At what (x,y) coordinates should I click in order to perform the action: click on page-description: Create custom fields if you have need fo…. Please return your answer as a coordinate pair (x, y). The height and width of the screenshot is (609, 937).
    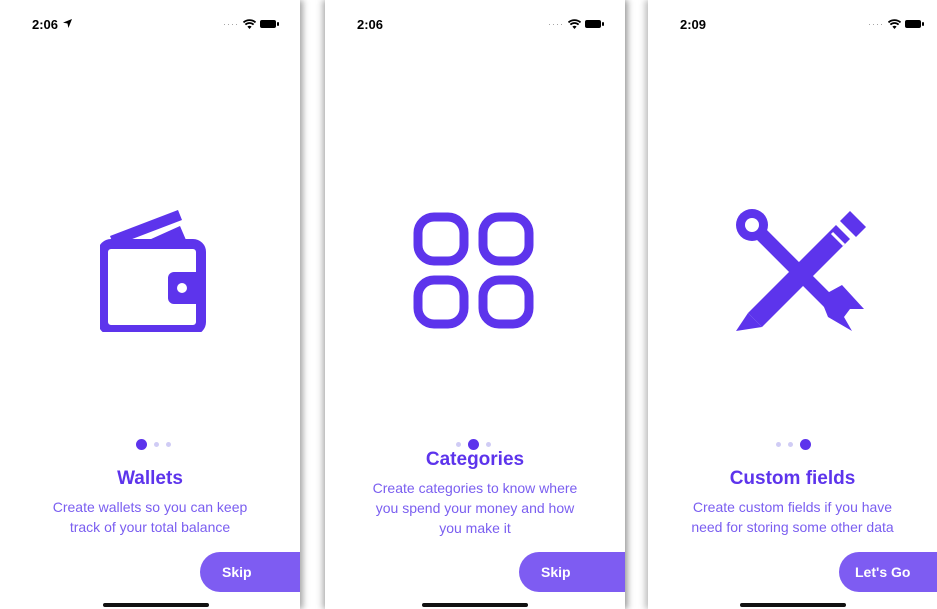
    Looking at the image, I should click on (792, 517).